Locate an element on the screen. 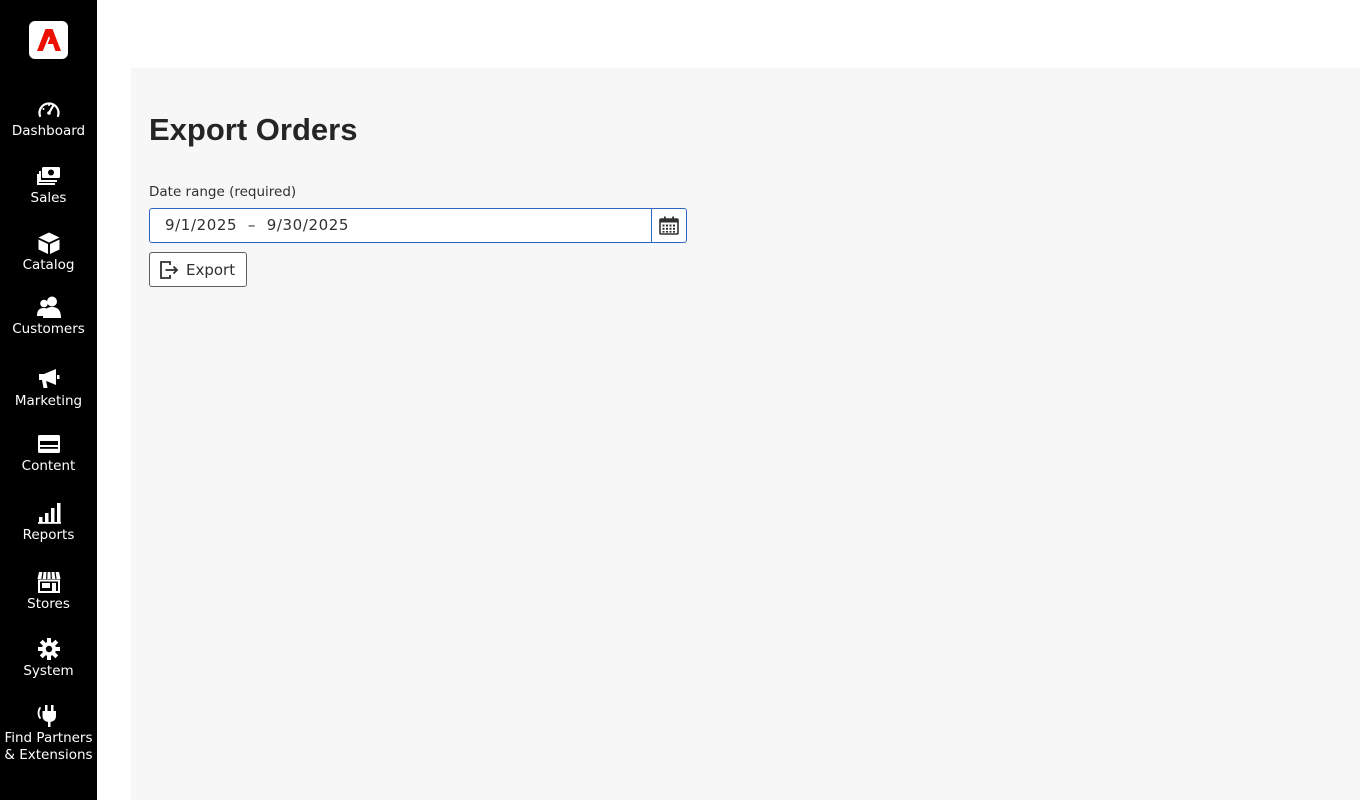  sidebar-item-label: System is located at coordinates (48, 671).